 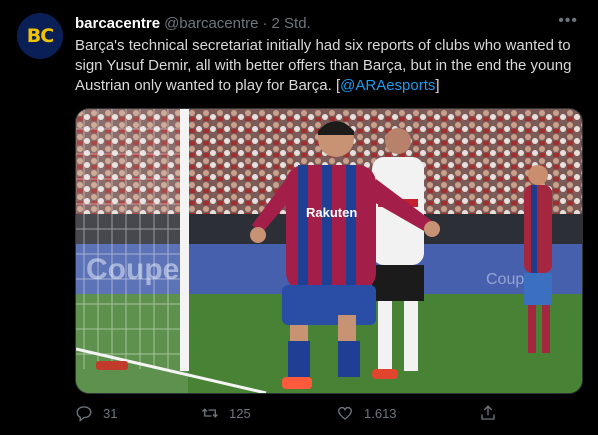 What do you see at coordinates (380, 413) in the screenshot?
I see `like-count: 1.613` at bounding box center [380, 413].